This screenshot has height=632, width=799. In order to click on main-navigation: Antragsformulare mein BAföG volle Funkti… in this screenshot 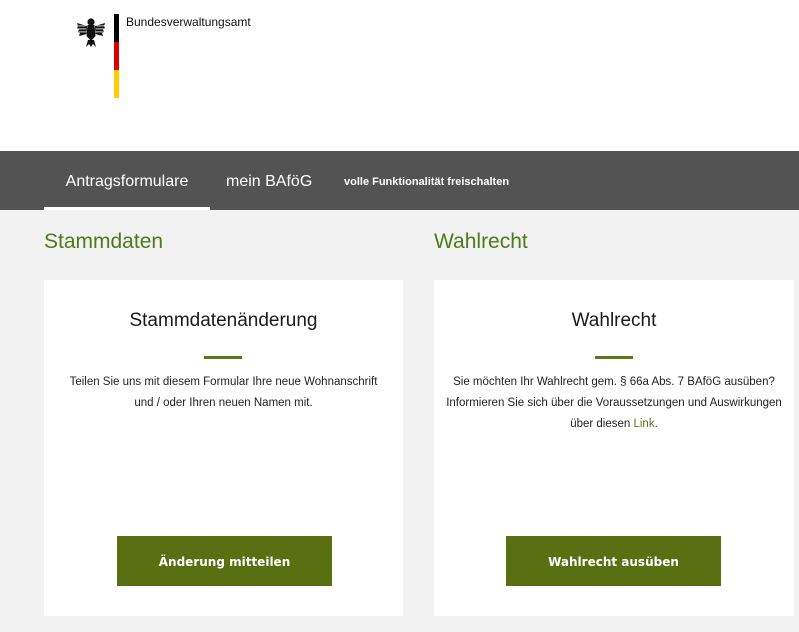, I will do `click(399, 180)`.